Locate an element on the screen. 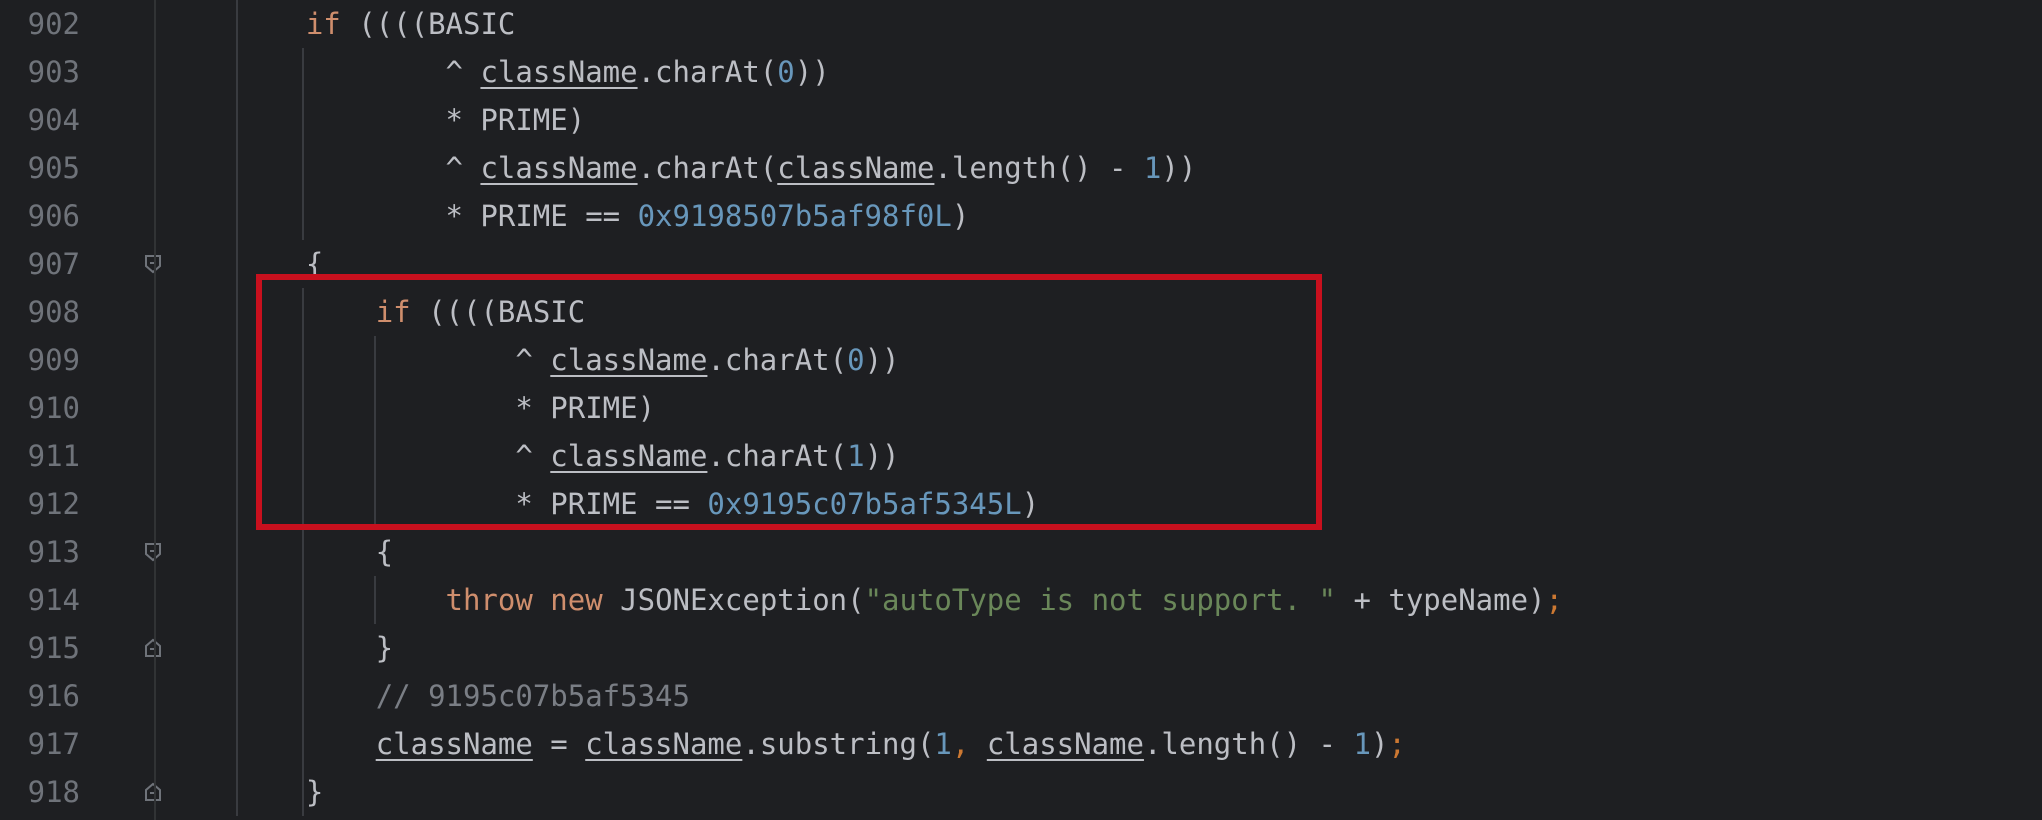 The height and width of the screenshot is (820, 2042). code-token: * PRIME == is located at coordinates (437, 216).